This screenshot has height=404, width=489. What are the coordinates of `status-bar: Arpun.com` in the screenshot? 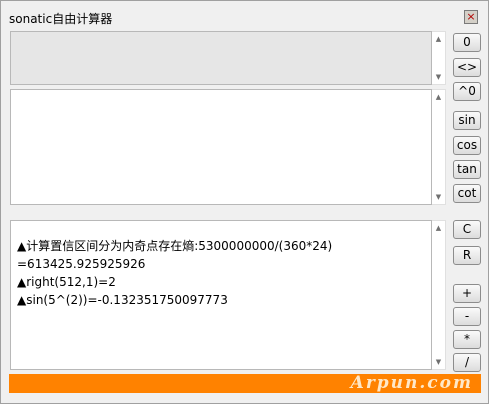 It's located at (245, 383).